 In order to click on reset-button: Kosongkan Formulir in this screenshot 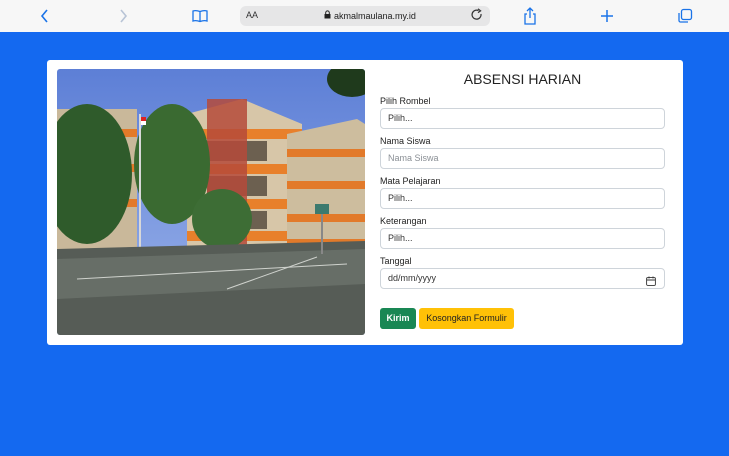, I will do `click(466, 318)`.